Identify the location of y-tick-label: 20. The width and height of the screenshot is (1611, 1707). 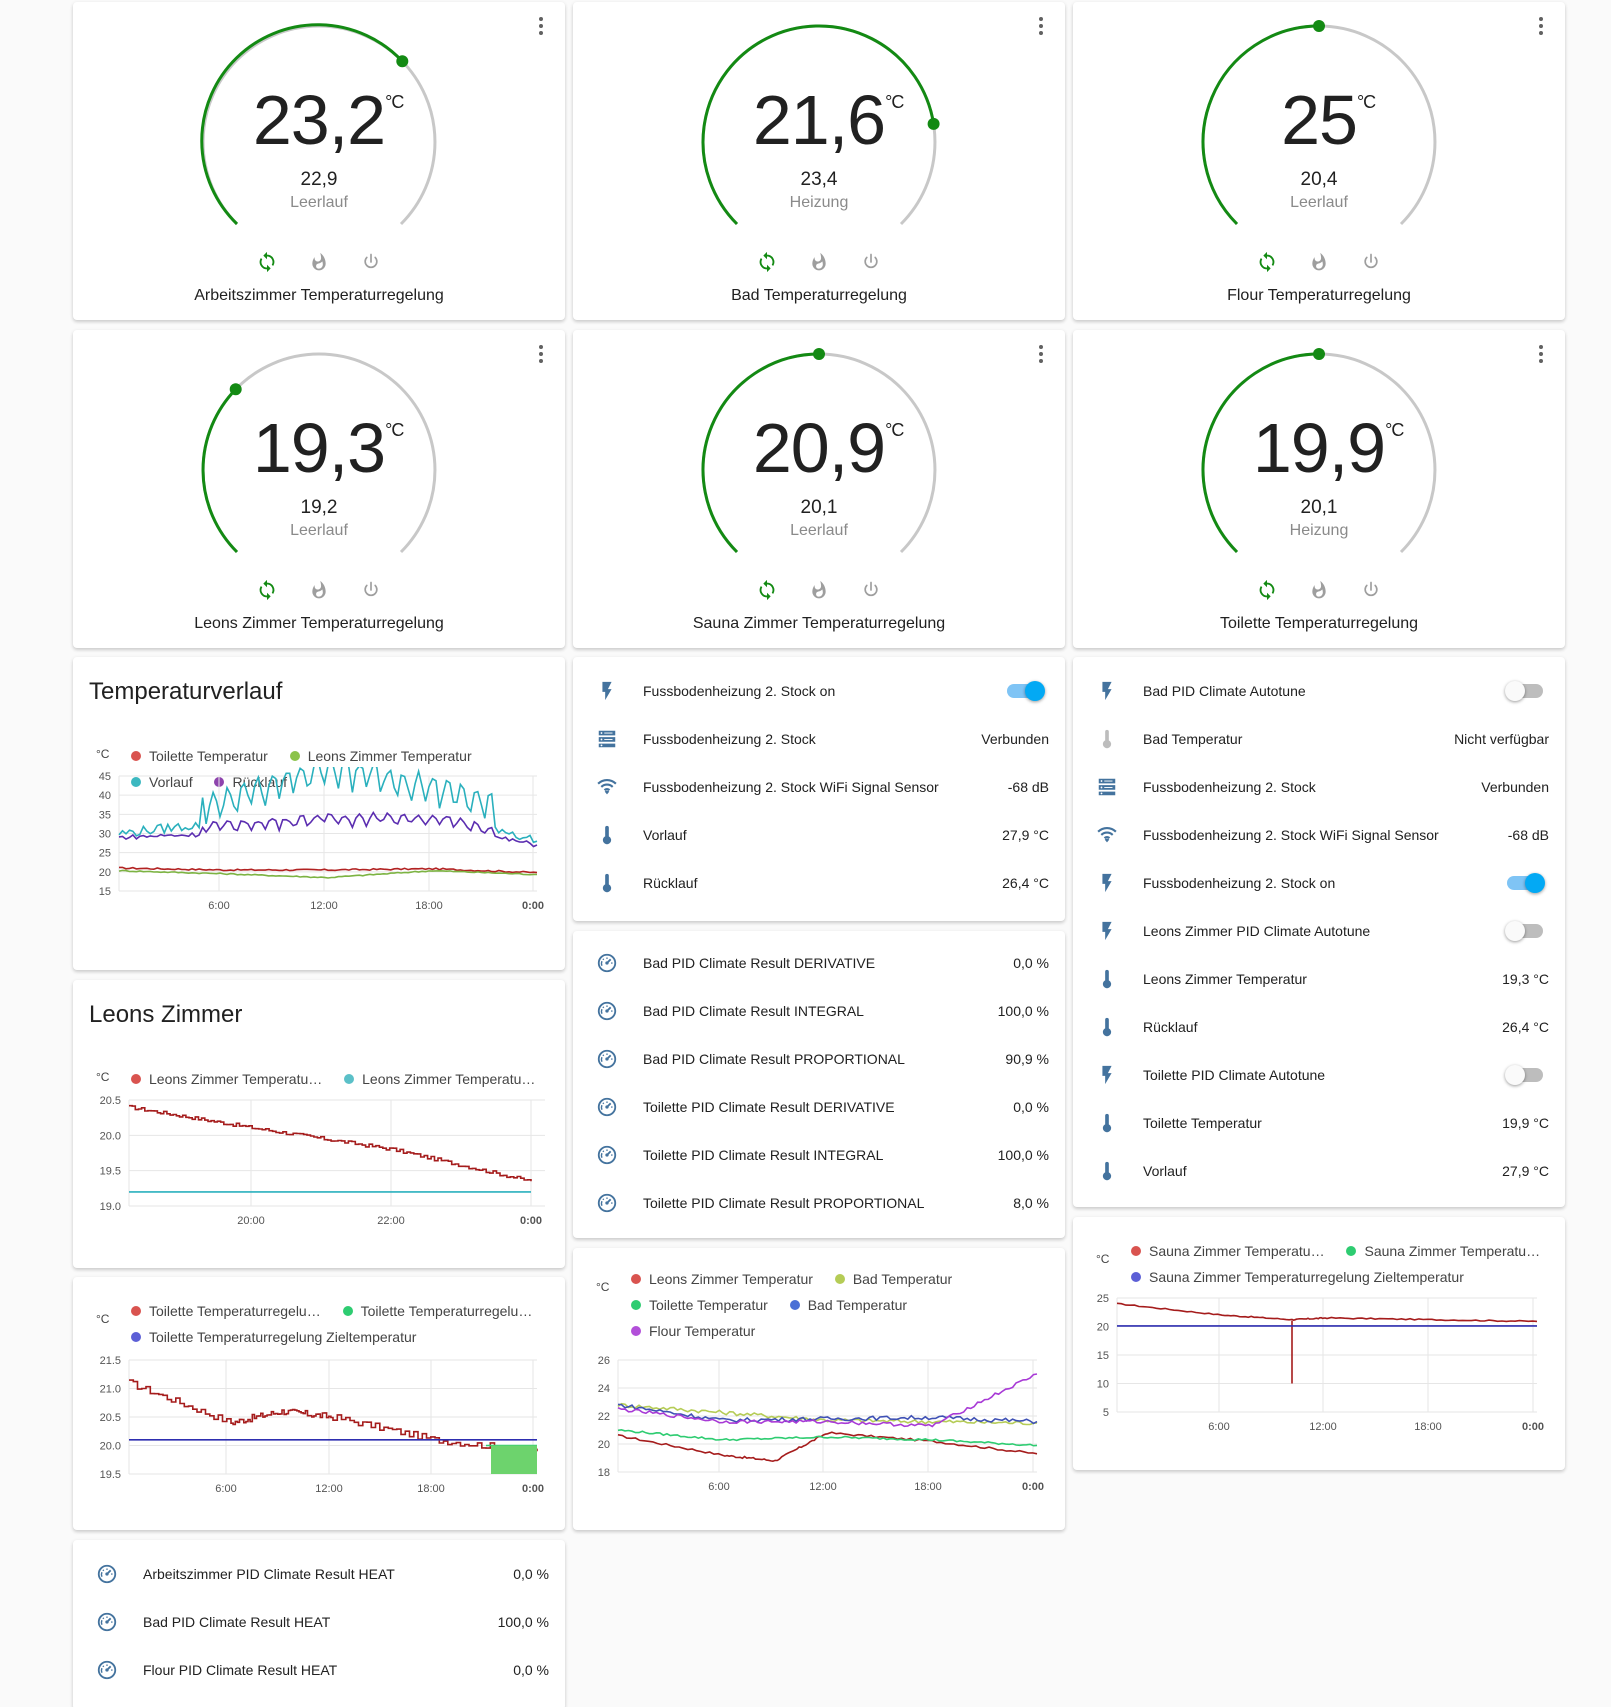
(105, 873).